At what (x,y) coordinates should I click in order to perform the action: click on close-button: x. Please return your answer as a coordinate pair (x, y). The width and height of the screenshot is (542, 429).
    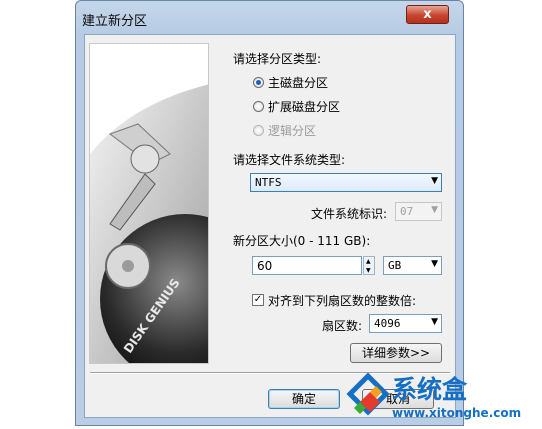
    Looking at the image, I should click on (427, 14).